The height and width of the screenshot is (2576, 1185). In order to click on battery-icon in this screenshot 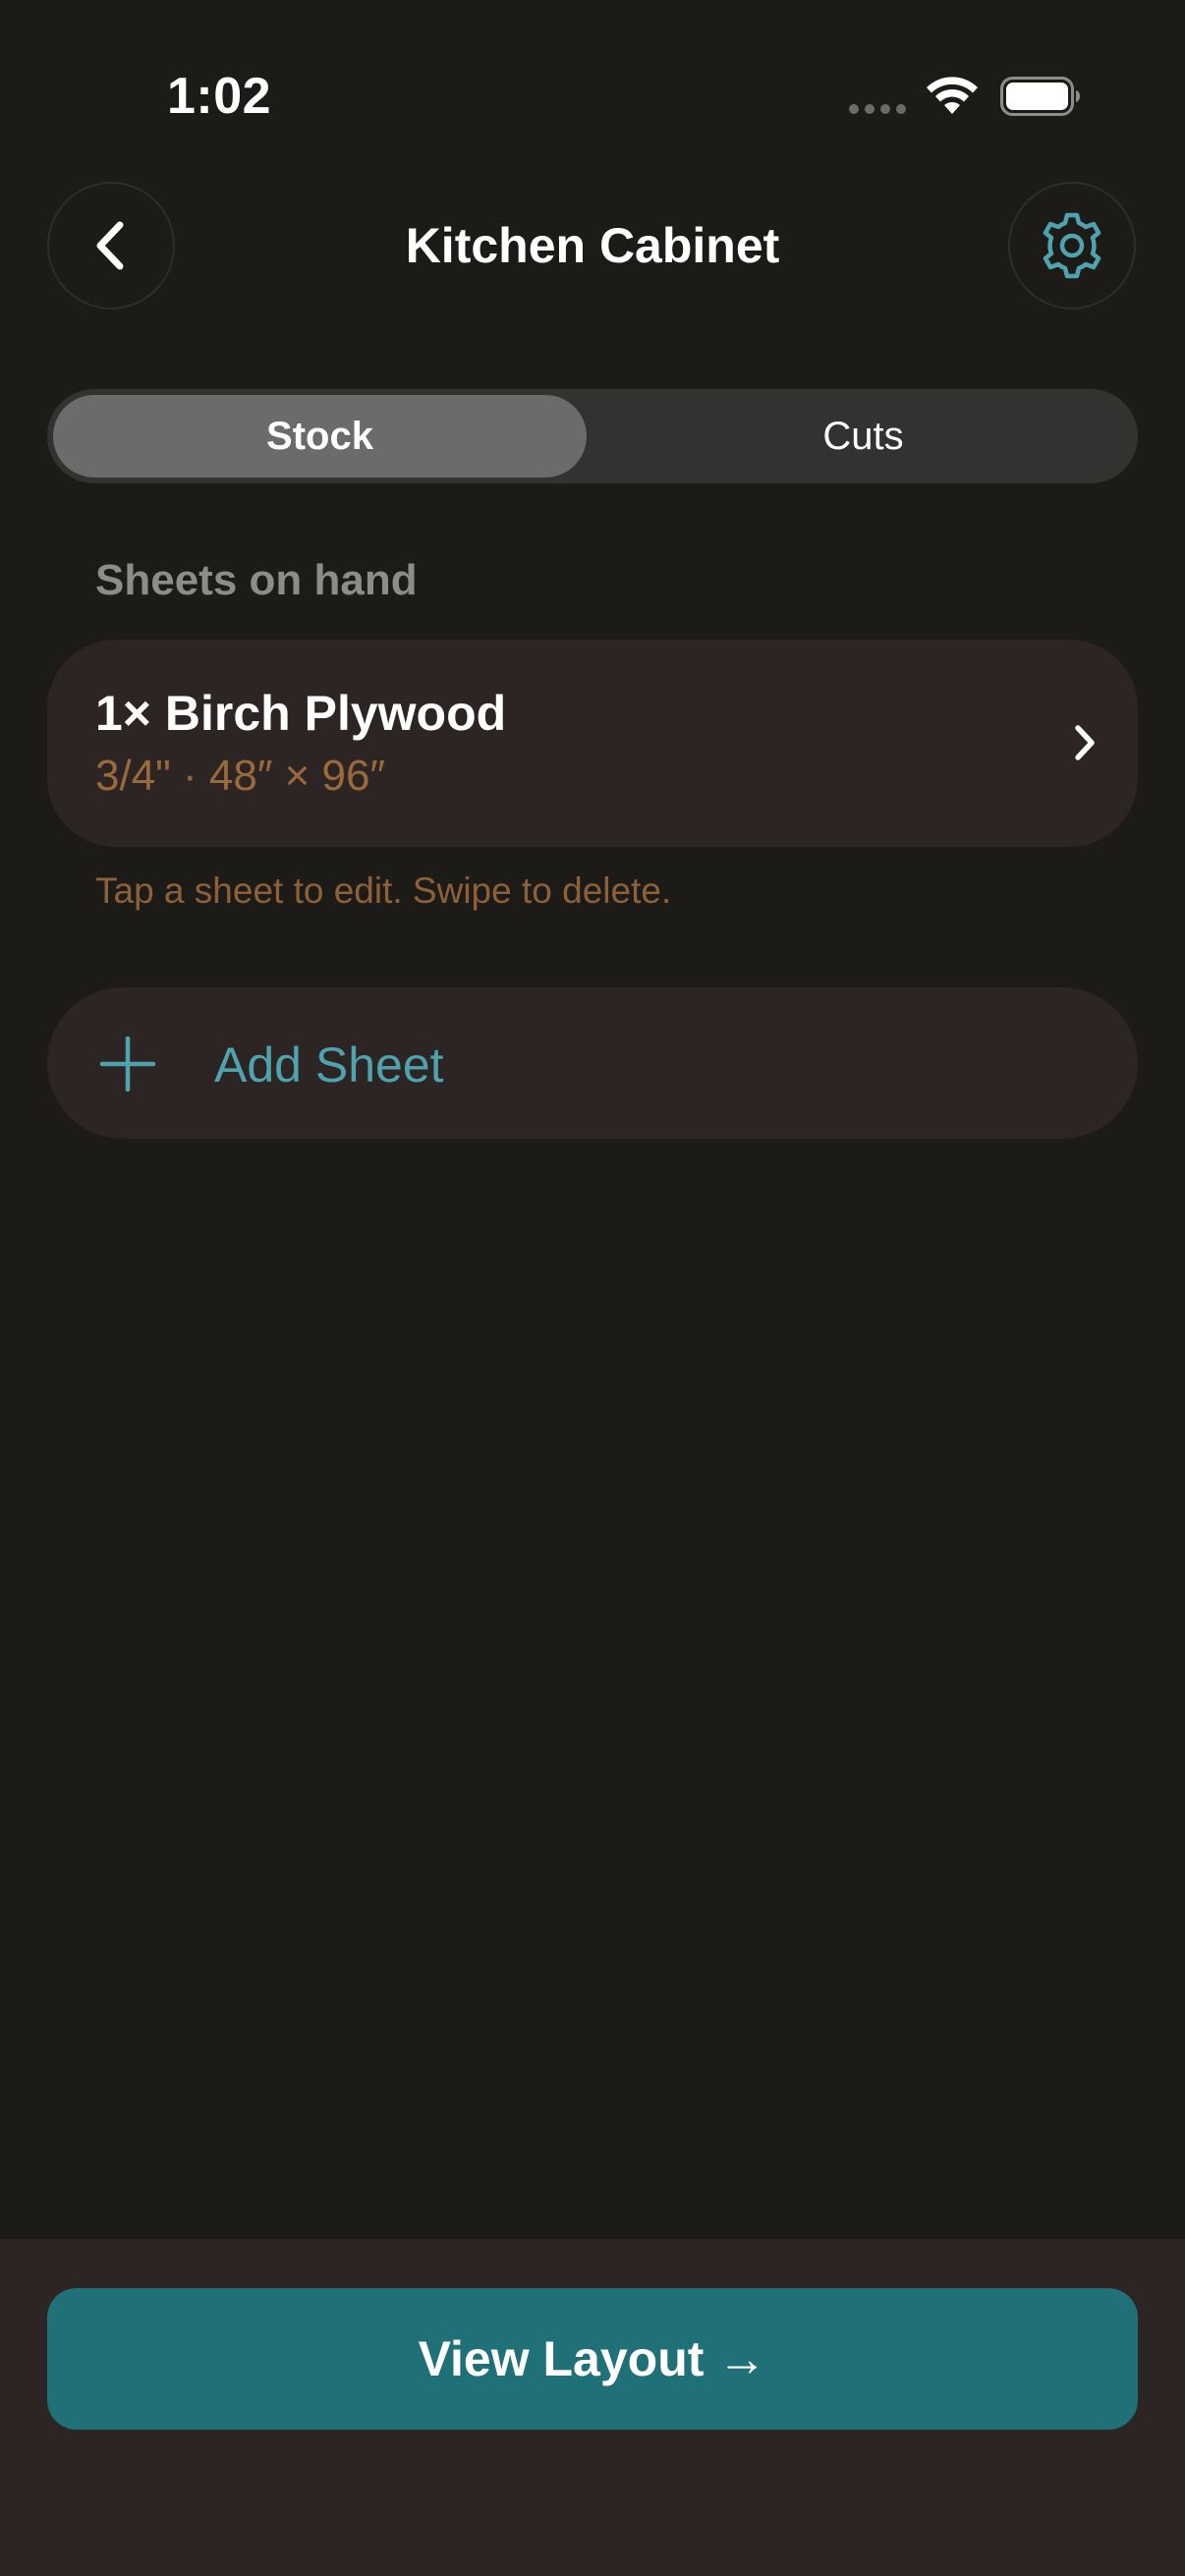, I will do `click(1040, 96)`.